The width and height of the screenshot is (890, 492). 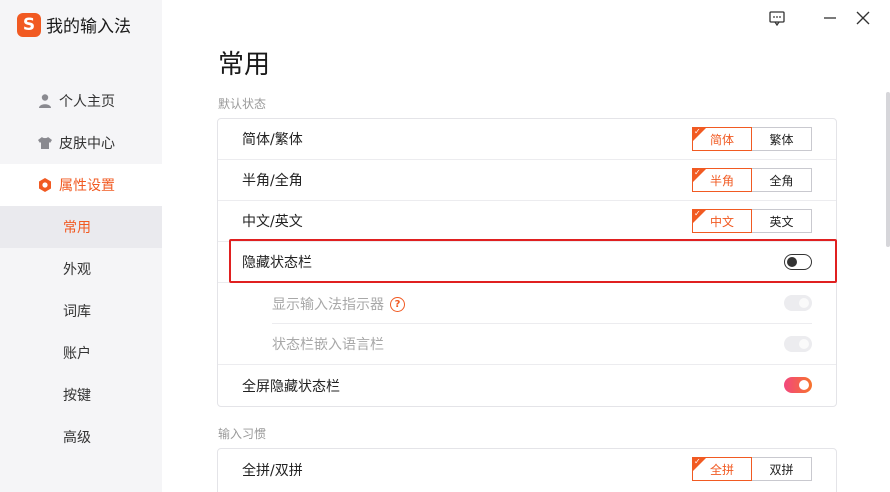 What do you see at coordinates (527, 180) in the screenshot?
I see `settings-row-half-full: 半角/全角 ✓ 半角 全角` at bounding box center [527, 180].